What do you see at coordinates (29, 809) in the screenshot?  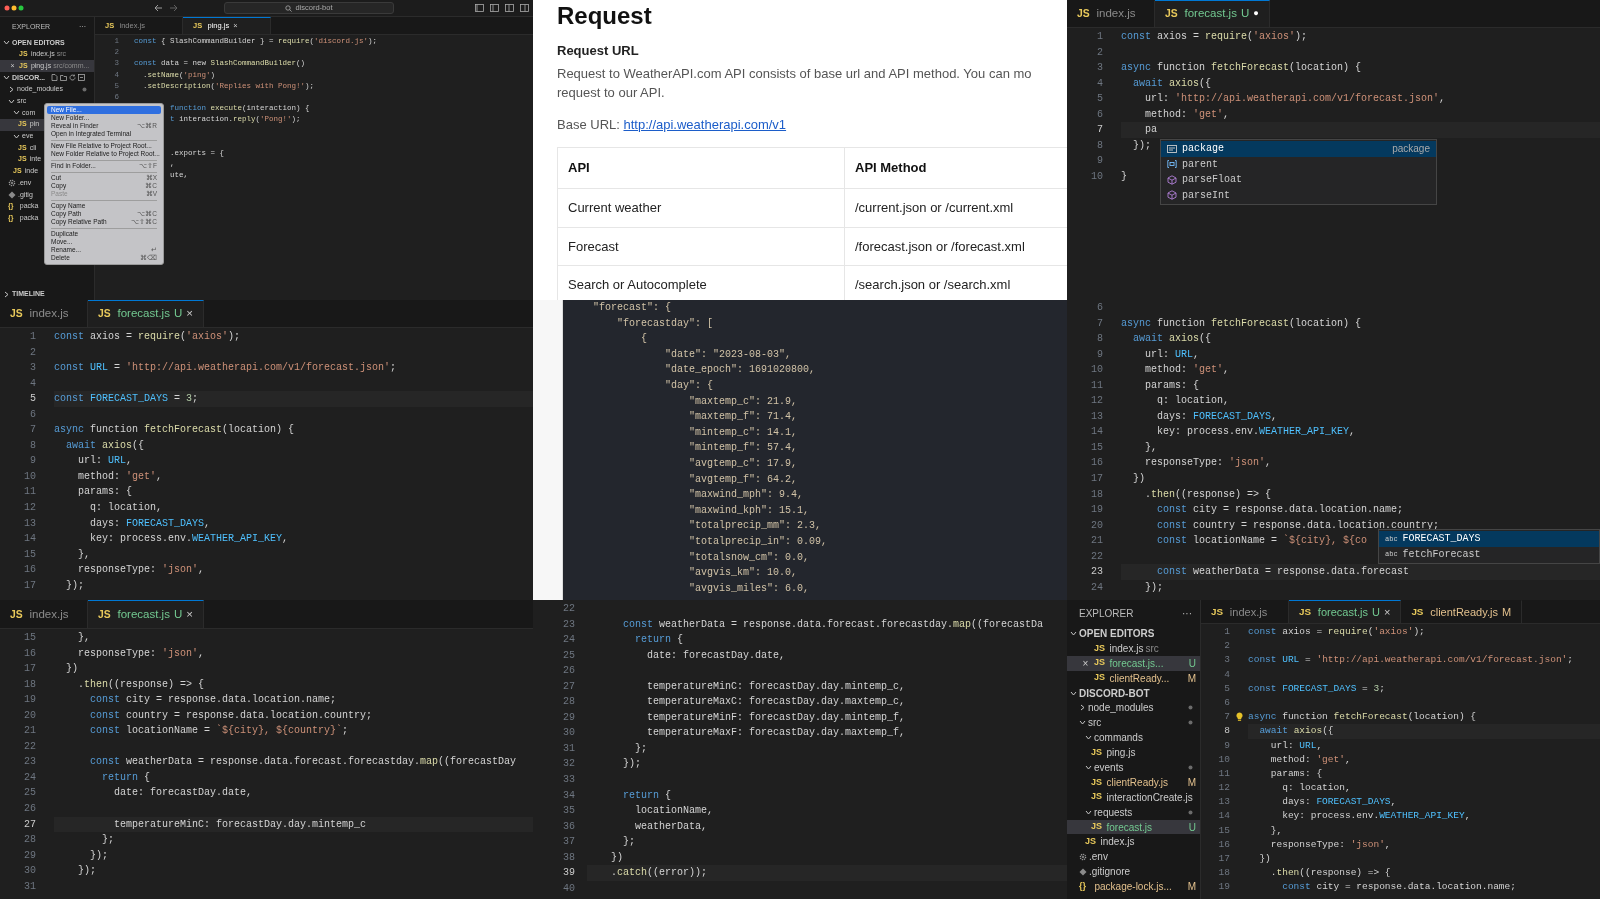 I see `line-number: 26` at bounding box center [29, 809].